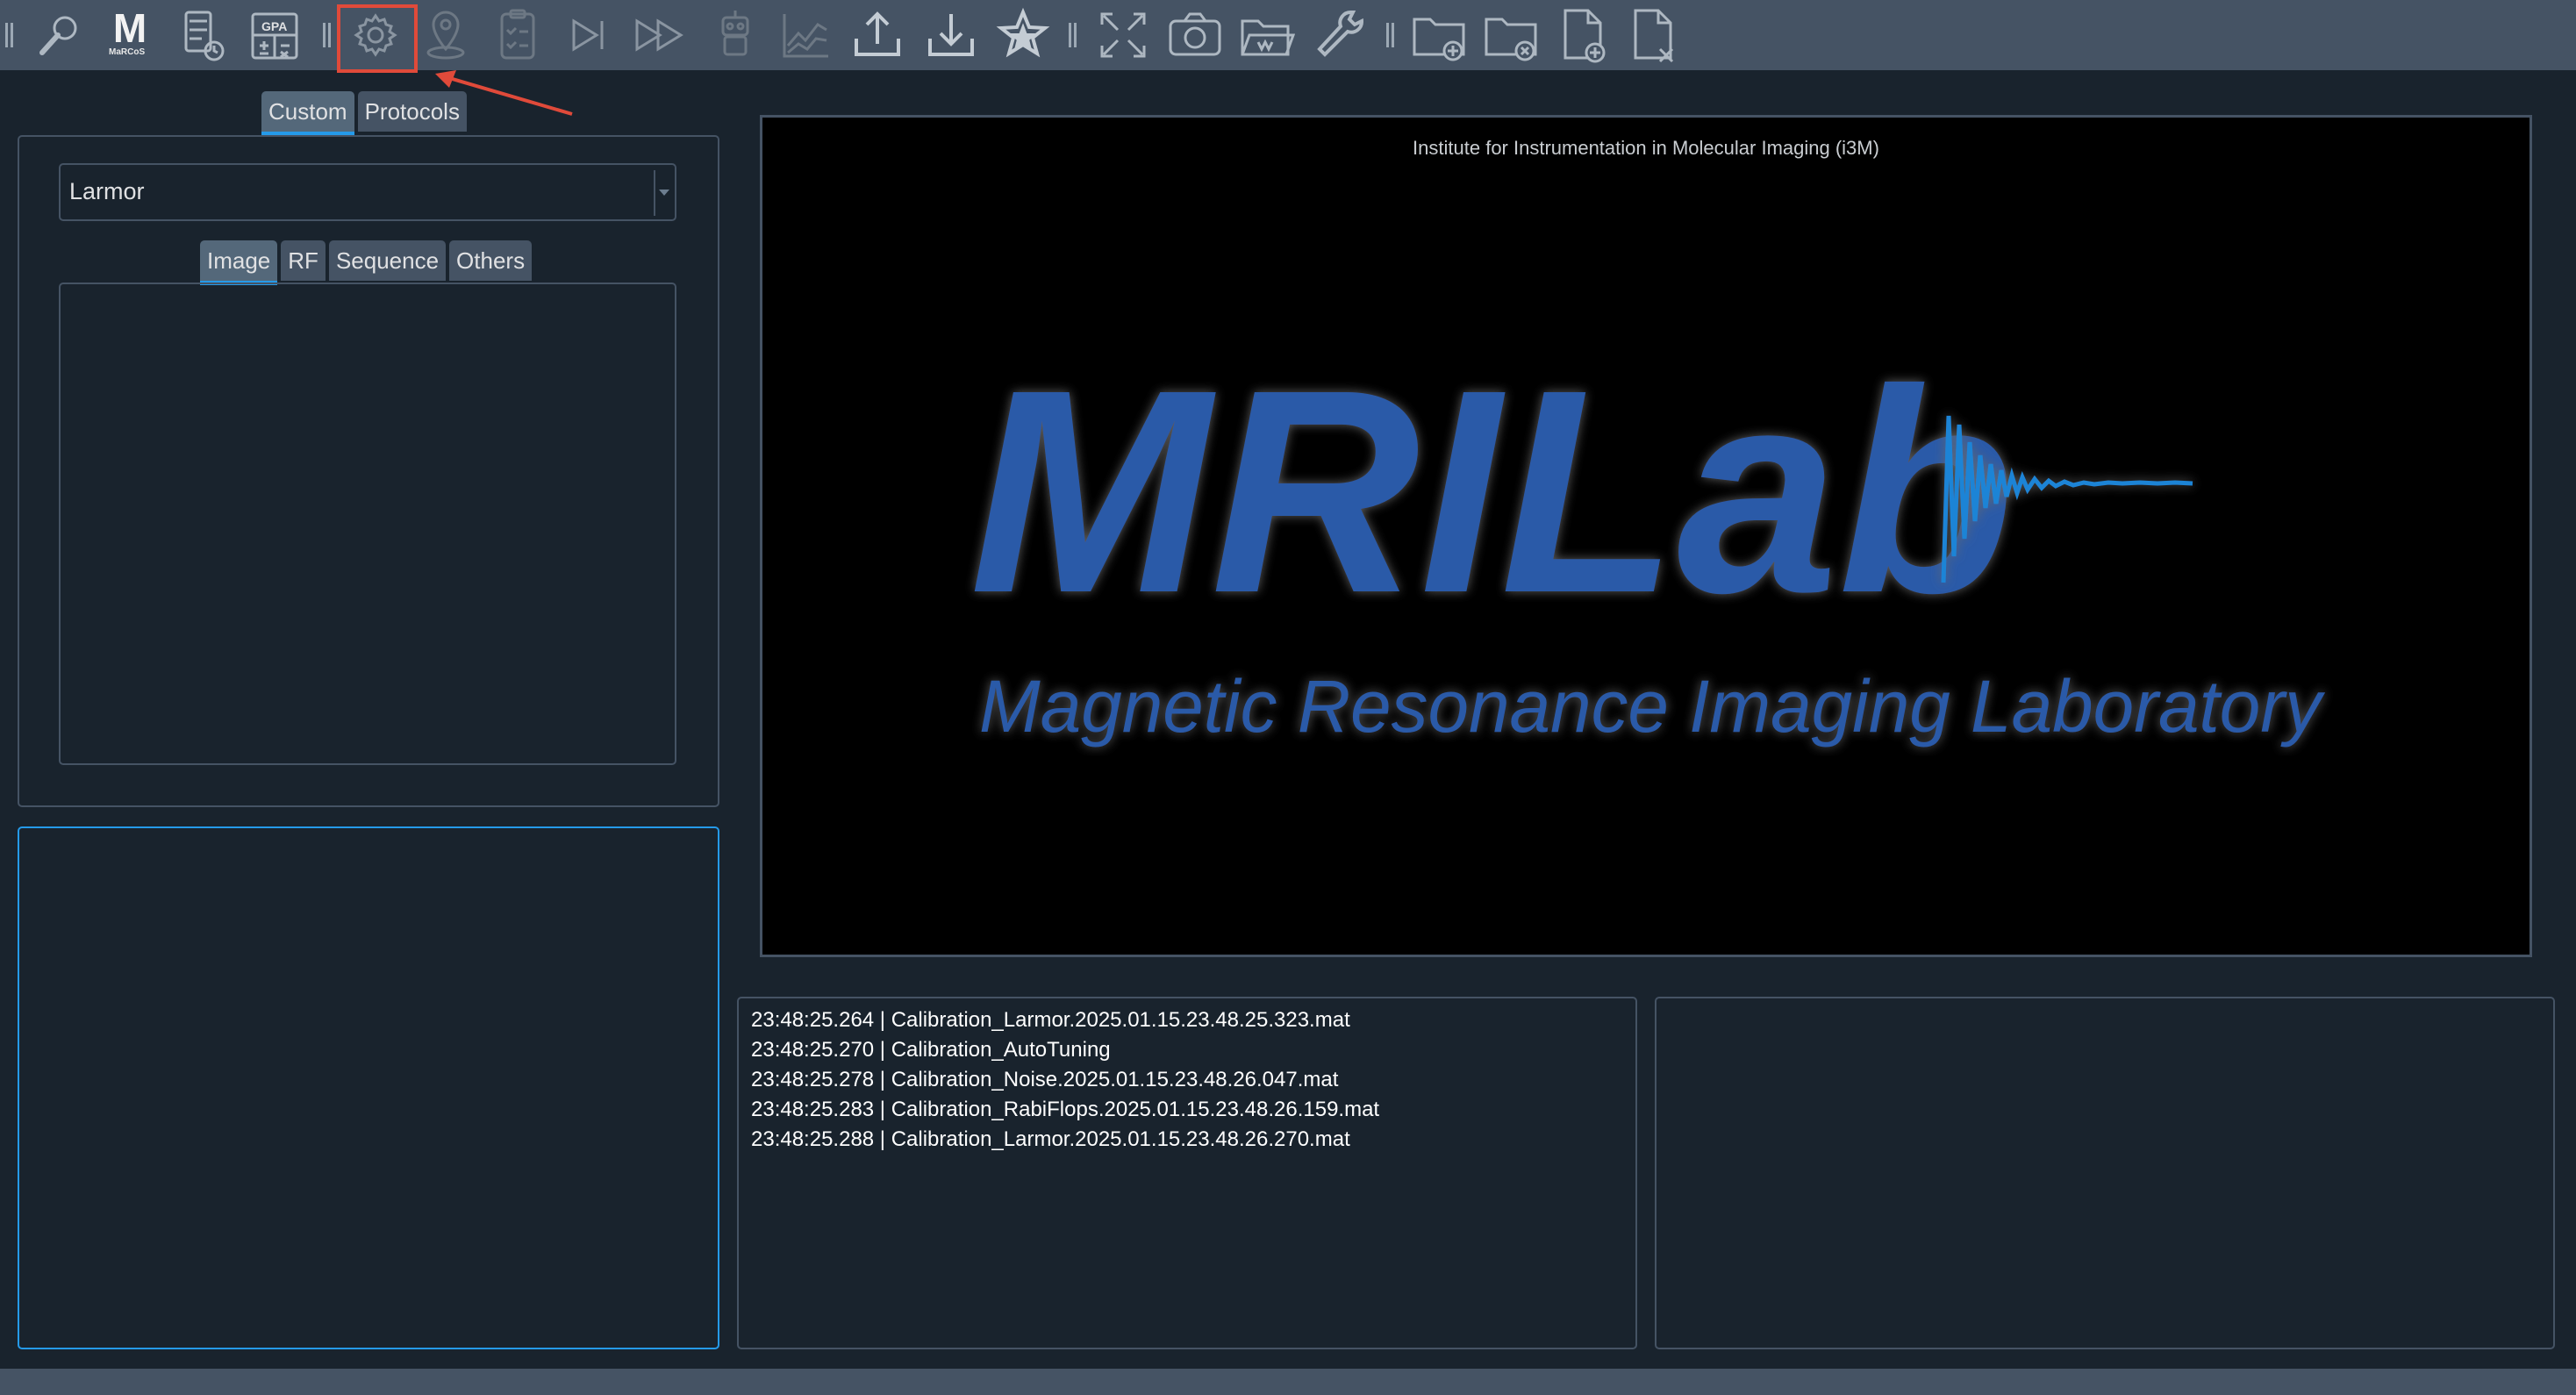 This screenshot has width=2576, height=1395. I want to click on wrench-icon, so click(1339, 35).